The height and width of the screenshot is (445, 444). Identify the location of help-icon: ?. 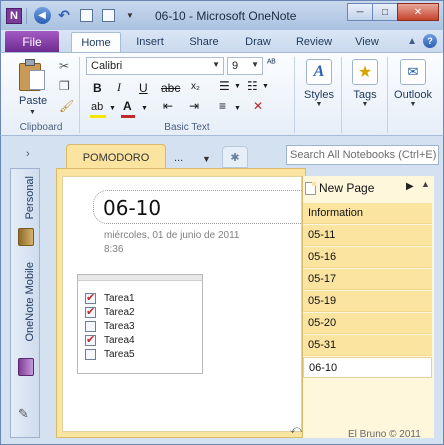
(430, 41).